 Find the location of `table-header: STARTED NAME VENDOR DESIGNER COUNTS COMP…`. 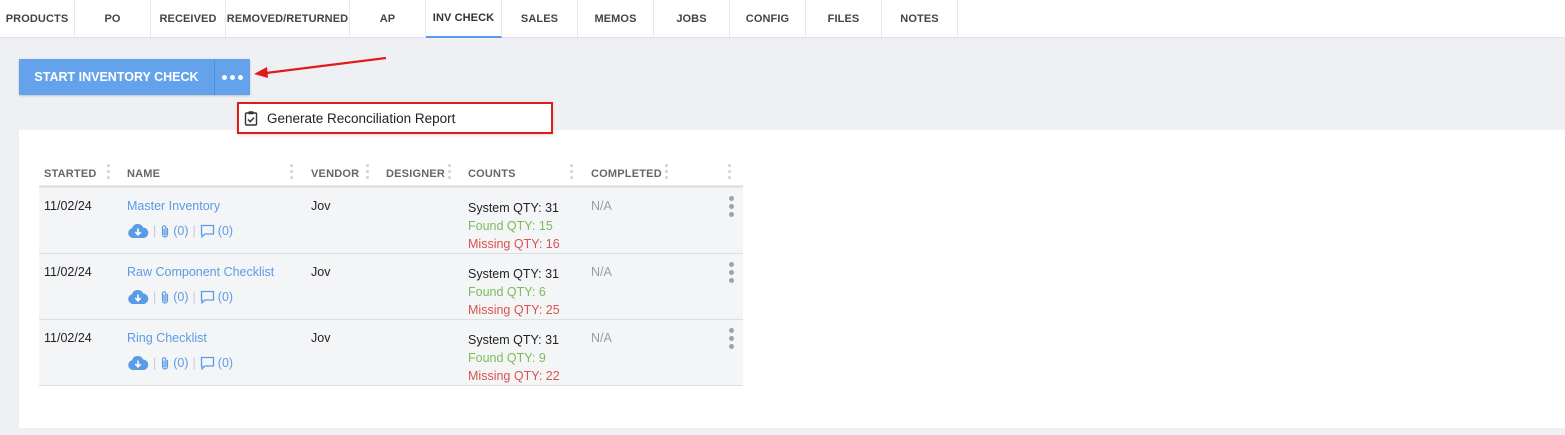

table-header: STARTED NAME VENDOR DESIGNER COUNTS COMP… is located at coordinates (391, 173).